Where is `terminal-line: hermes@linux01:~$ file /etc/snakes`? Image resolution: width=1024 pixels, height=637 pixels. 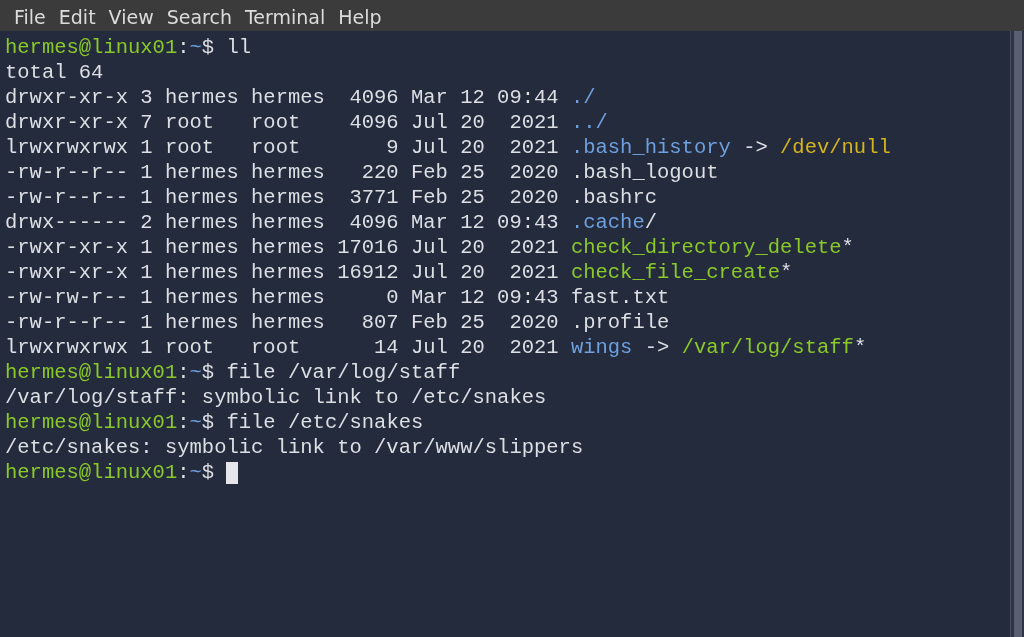
terminal-line: hermes@linux01:~$ file /etc/snakes is located at coordinates (214, 422).